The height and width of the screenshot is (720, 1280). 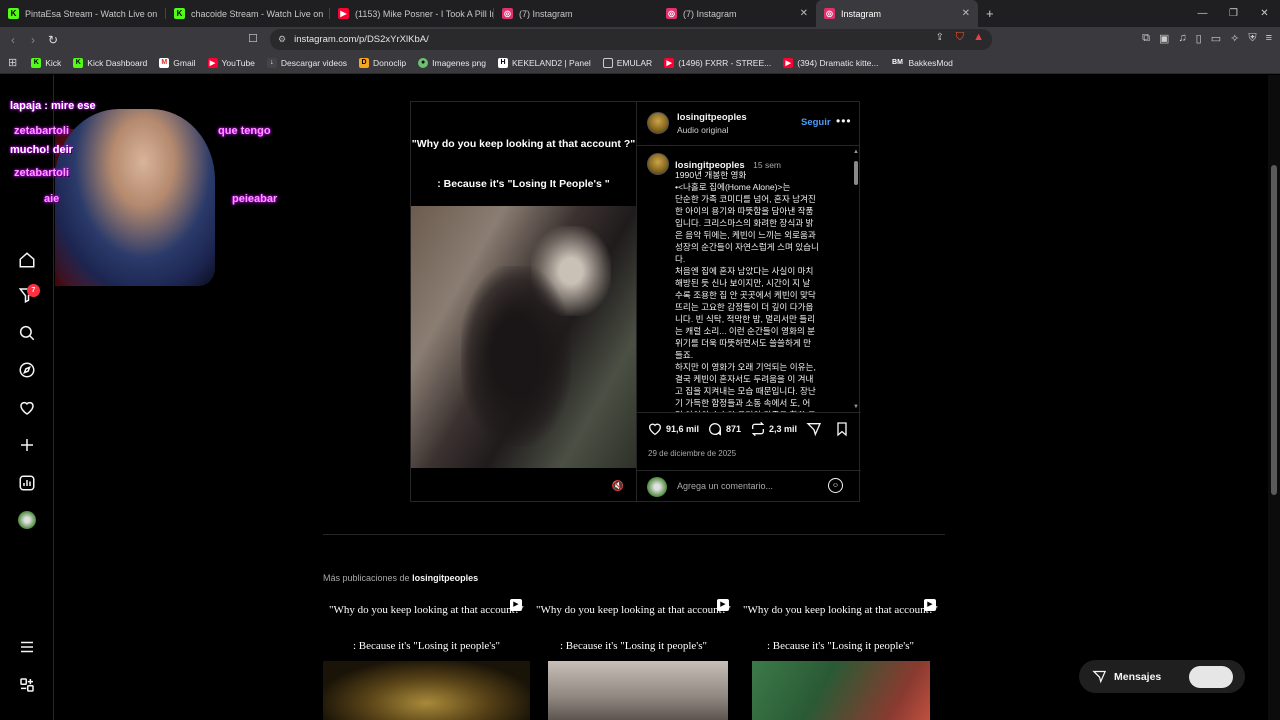 What do you see at coordinates (816, 122) in the screenshot?
I see `follow-button: Seguir` at bounding box center [816, 122].